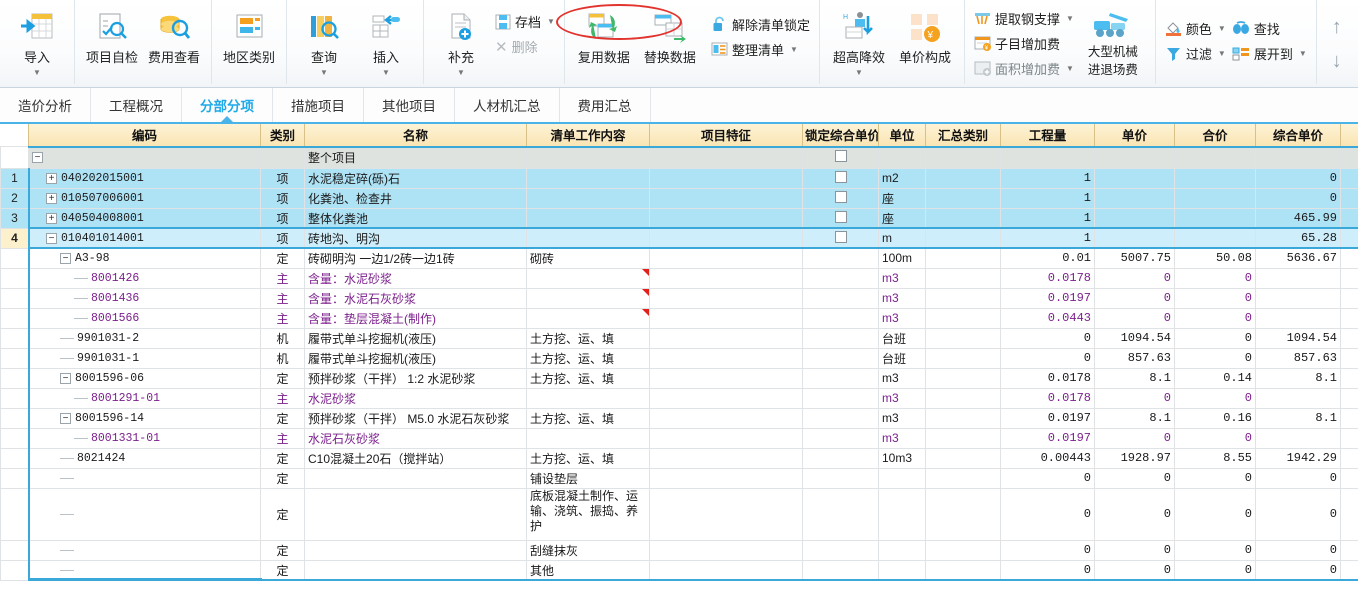 The image size is (1358, 609). Describe the element at coordinates (1222, 28) in the screenshot. I see `color-caret-icon: ▼` at that location.